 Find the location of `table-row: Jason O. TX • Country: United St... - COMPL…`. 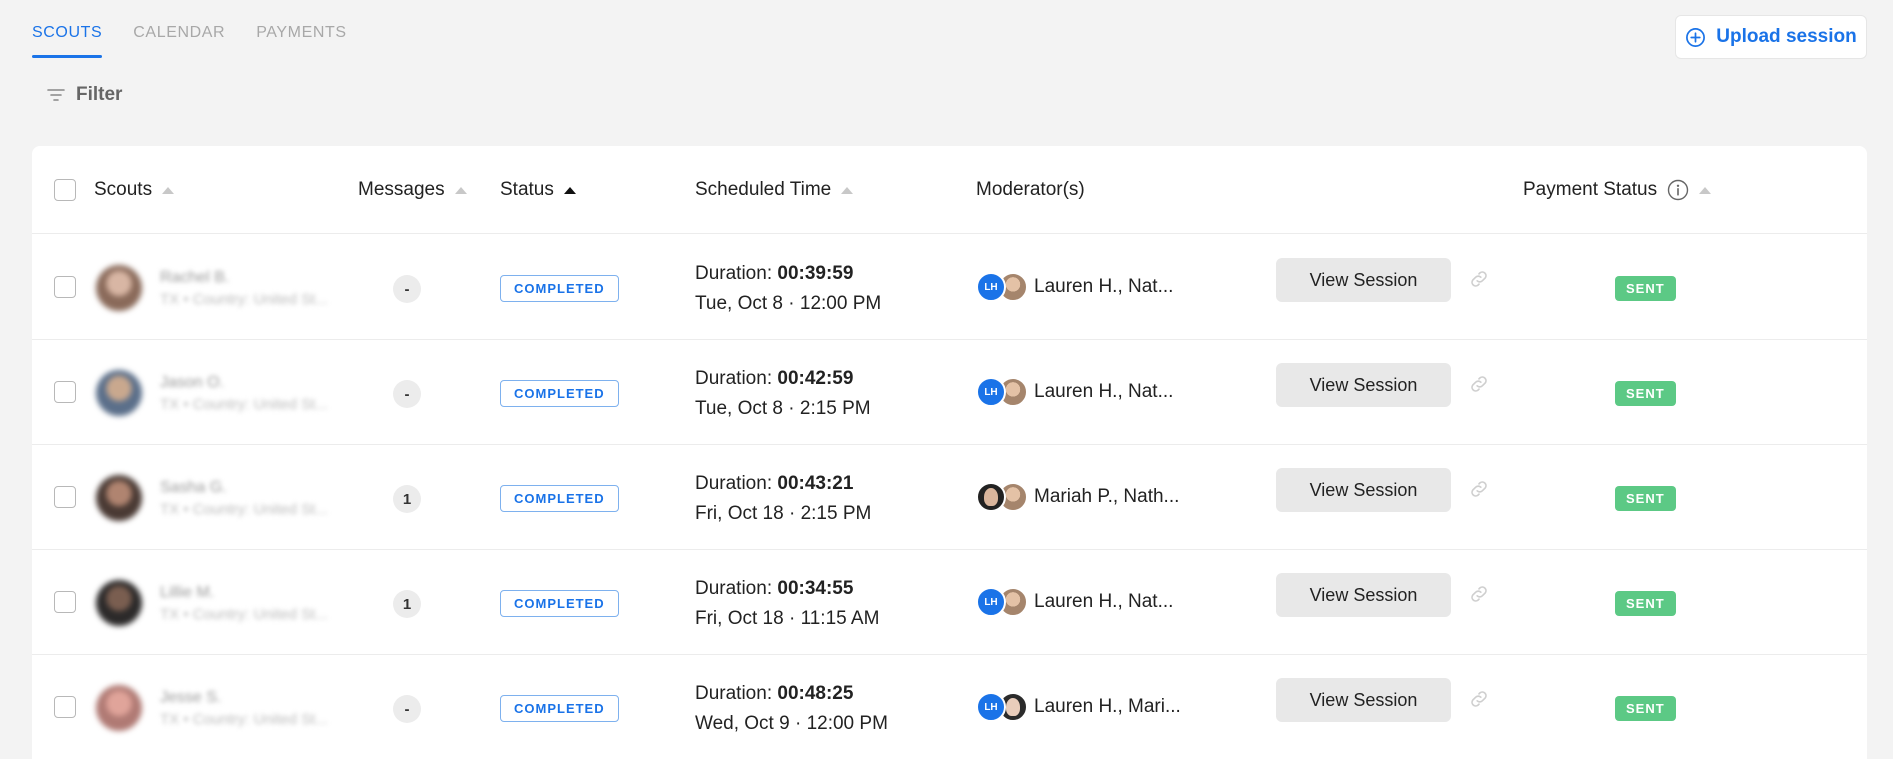

table-row: Jason O. TX • Country: United St... - COMPL… is located at coordinates (949, 392).